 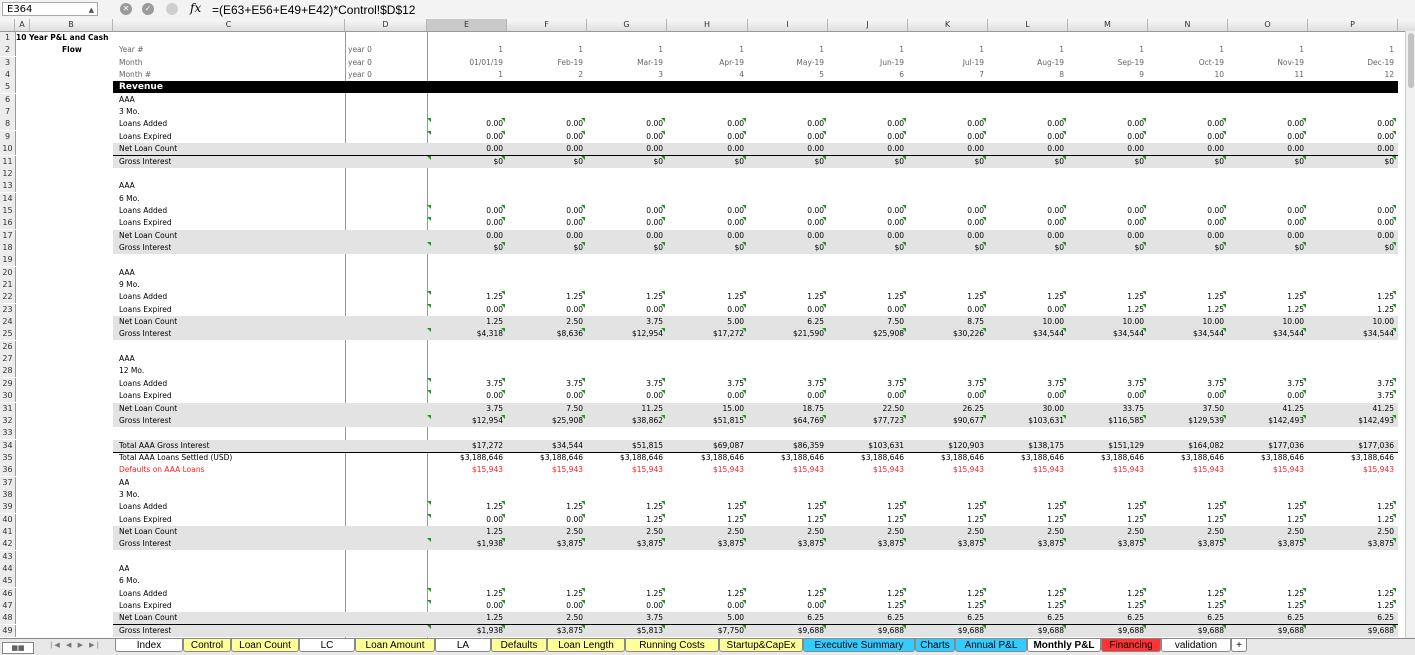 What do you see at coordinates (8, 371) in the screenshot?
I see `row-header: 28` at bounding box center [8, 371].